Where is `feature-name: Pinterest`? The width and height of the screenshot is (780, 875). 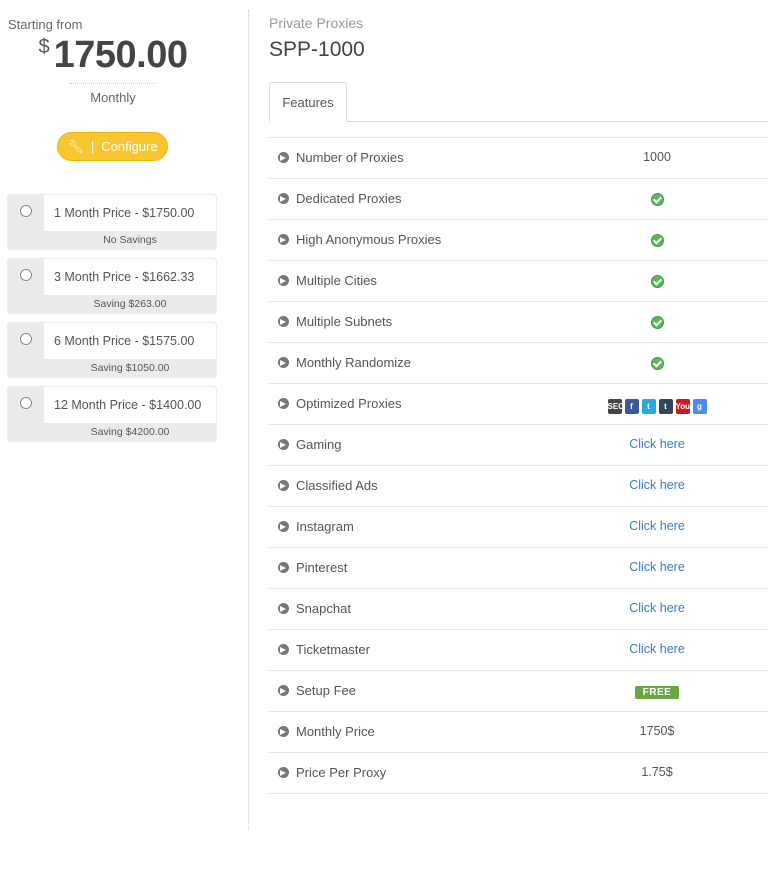 feature-name: Pinterest is located at coordinates (322, 567).